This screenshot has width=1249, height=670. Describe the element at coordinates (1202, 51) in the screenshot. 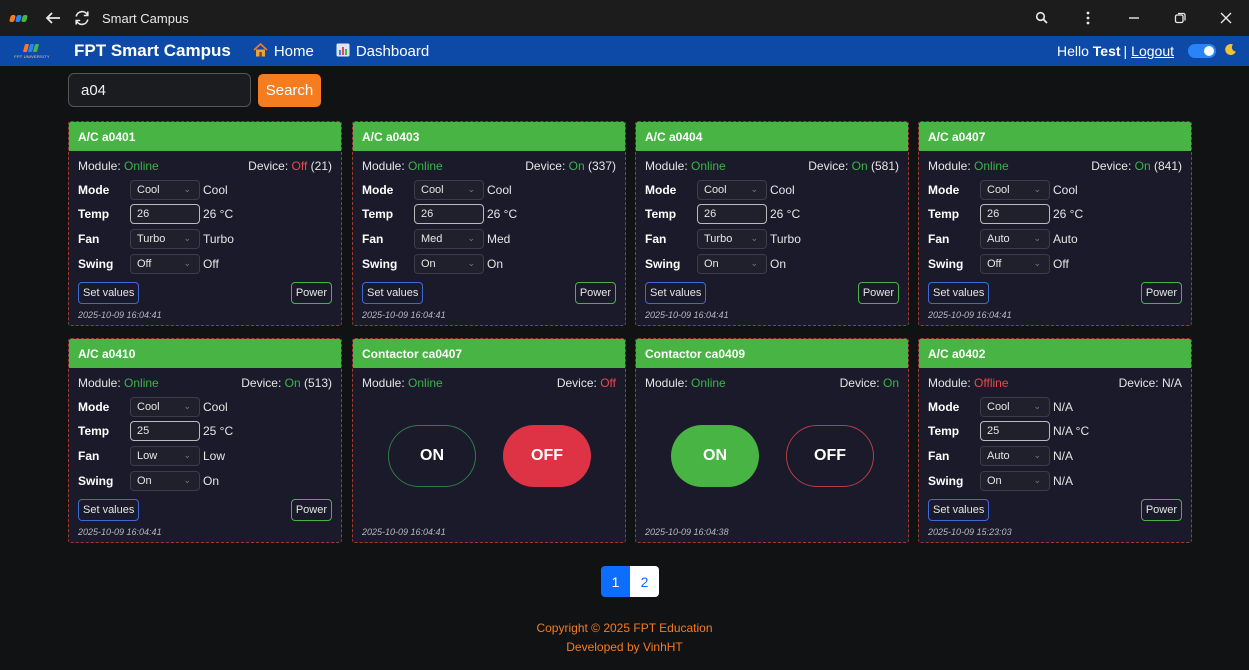

I see `theme-toggle` at that location.